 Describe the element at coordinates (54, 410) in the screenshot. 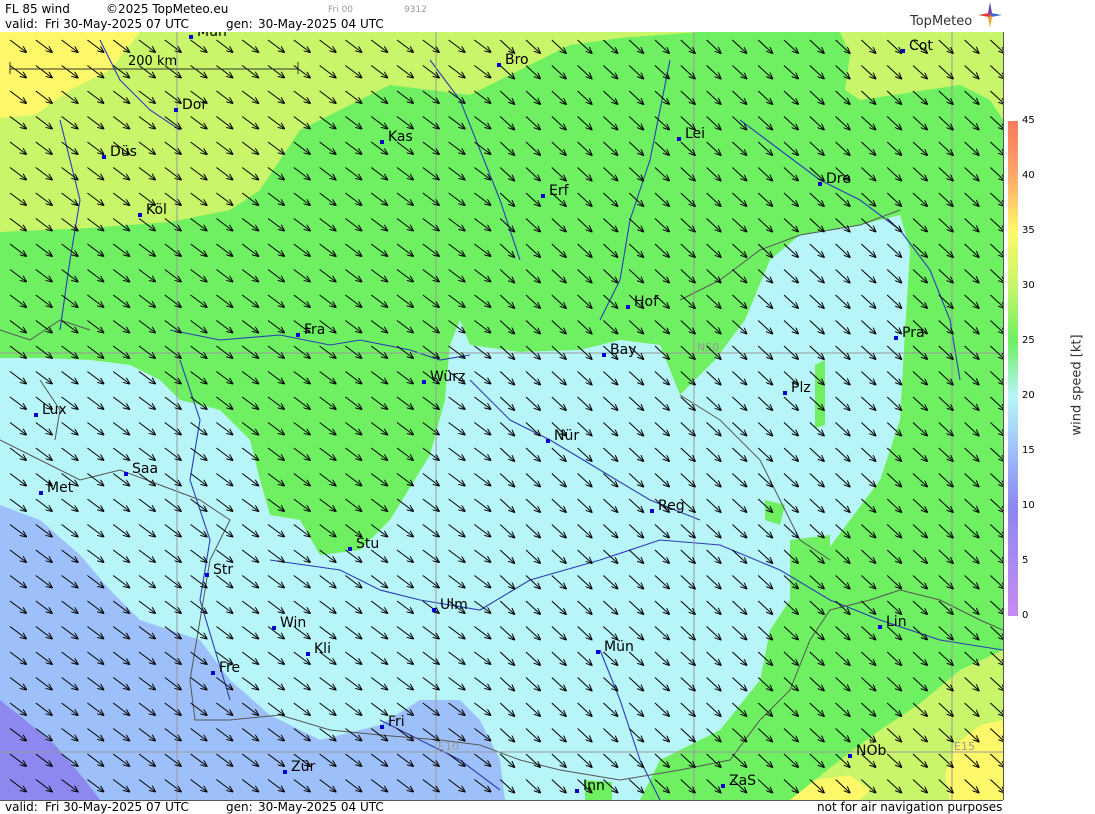

I see `city-label: Lux` at that location.